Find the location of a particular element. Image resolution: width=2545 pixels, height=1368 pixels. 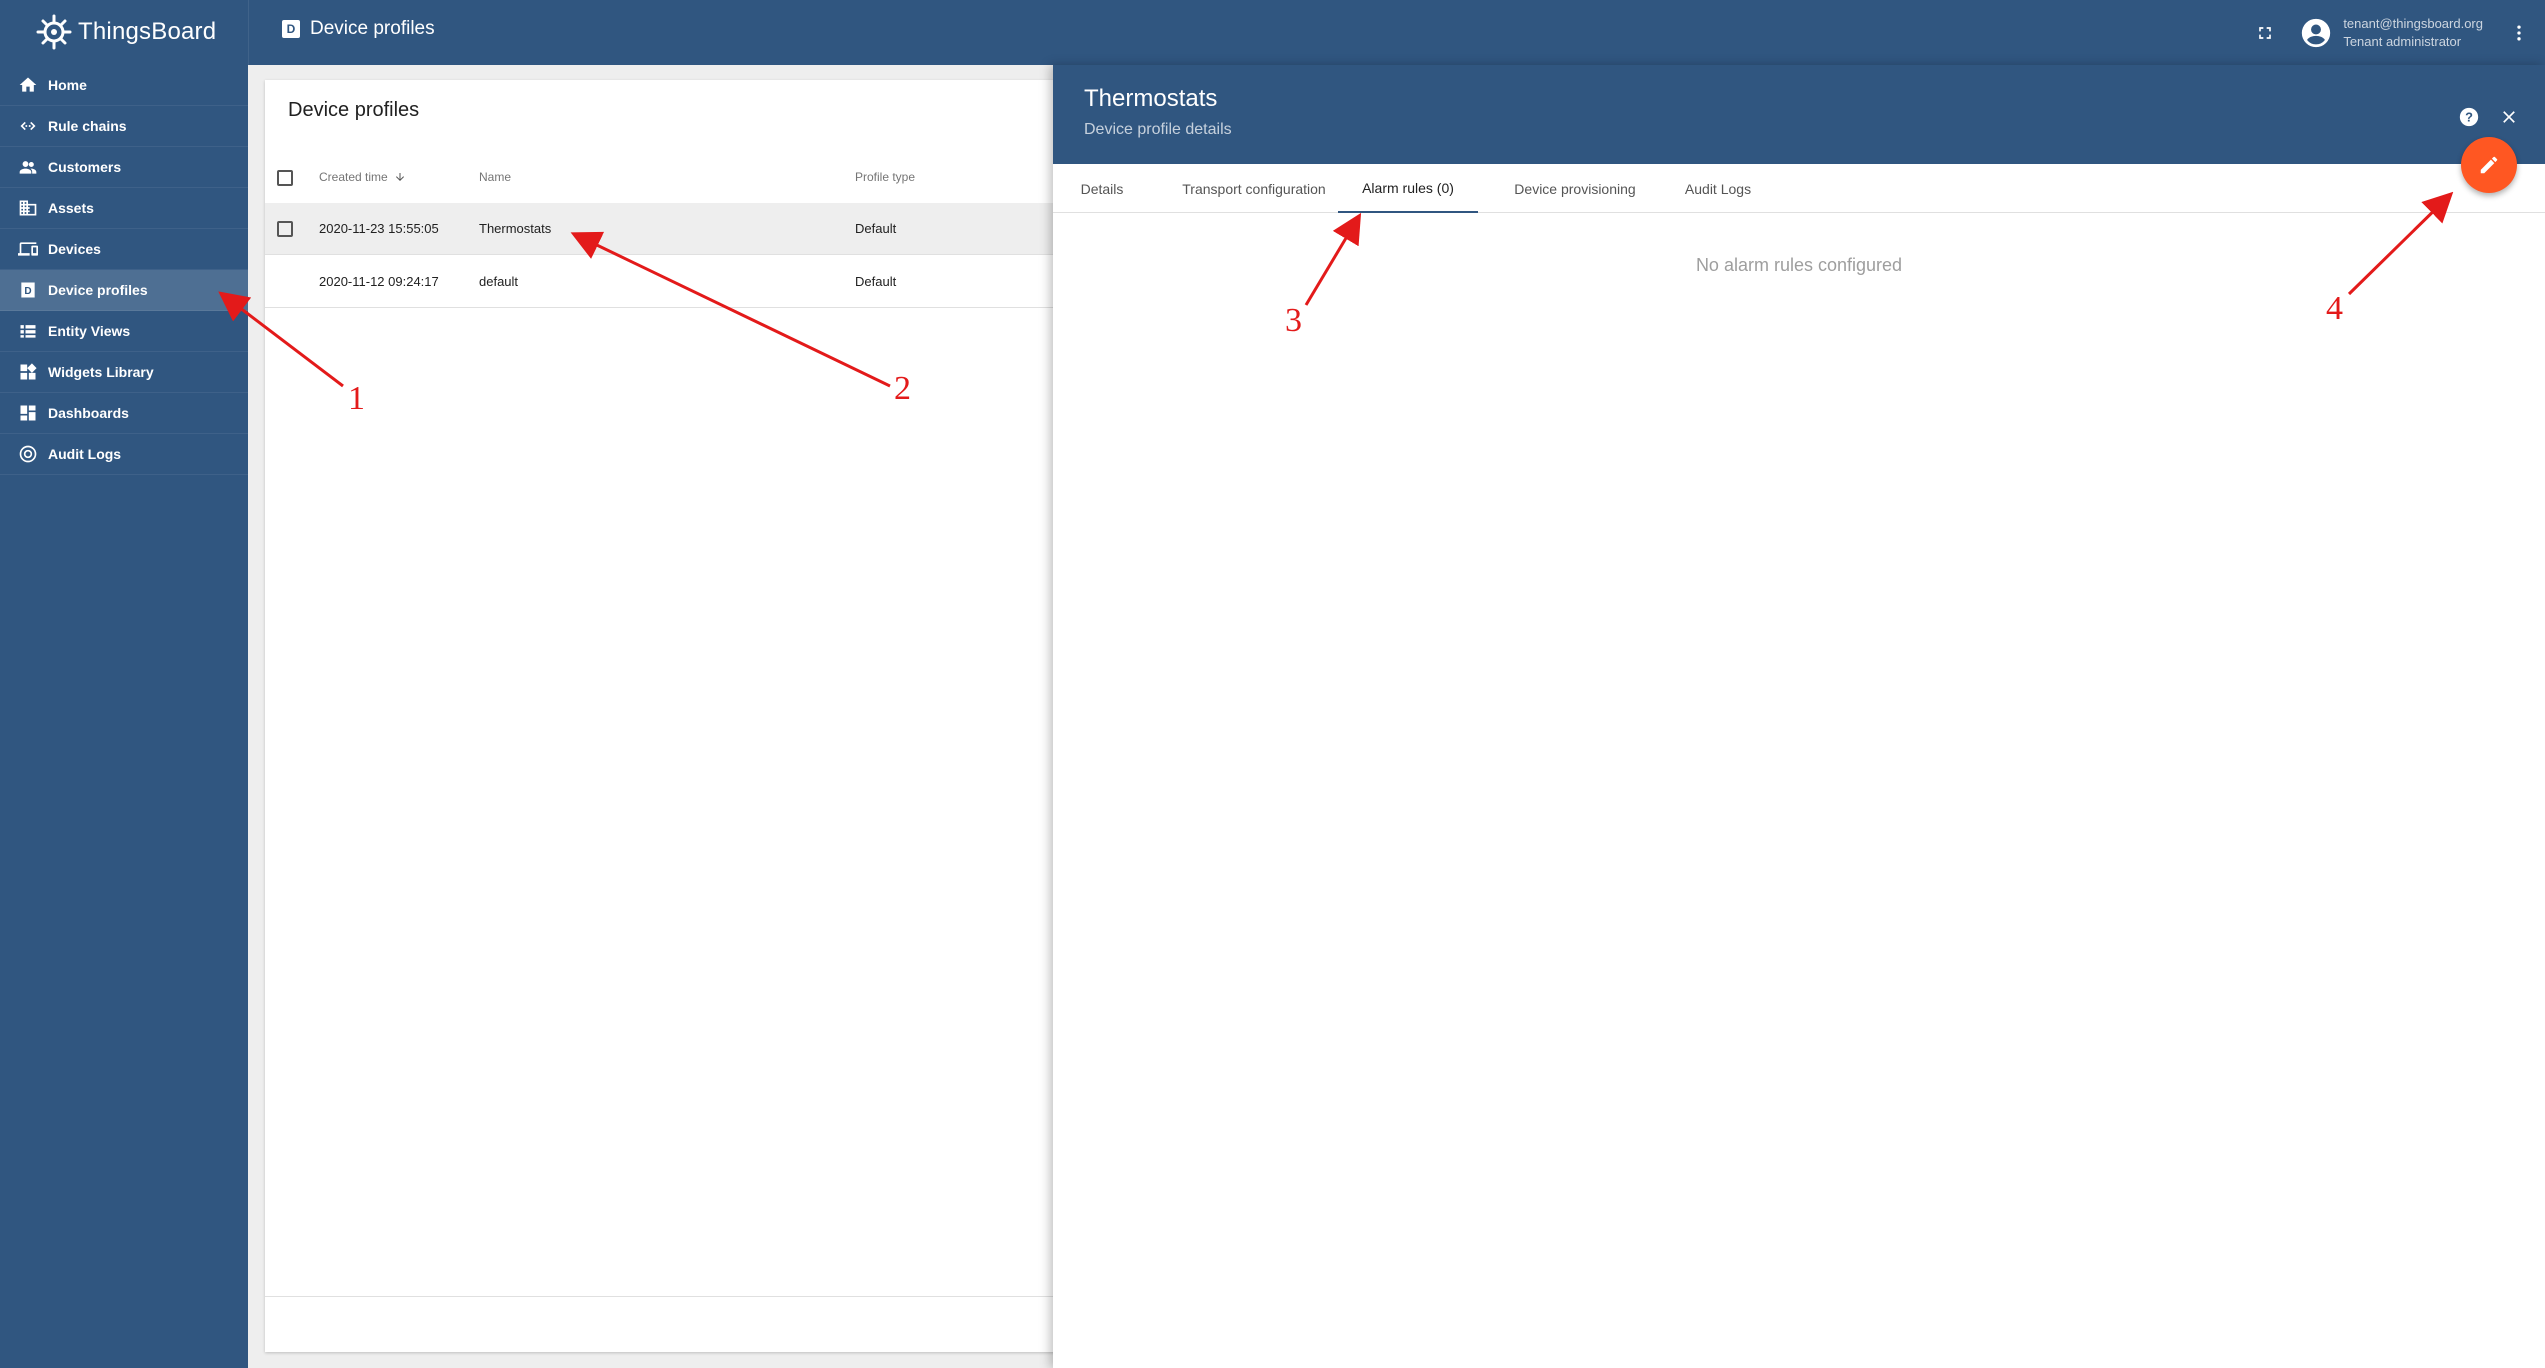

table-header: Created time Name Profile type is located at coordinates (665, 177).